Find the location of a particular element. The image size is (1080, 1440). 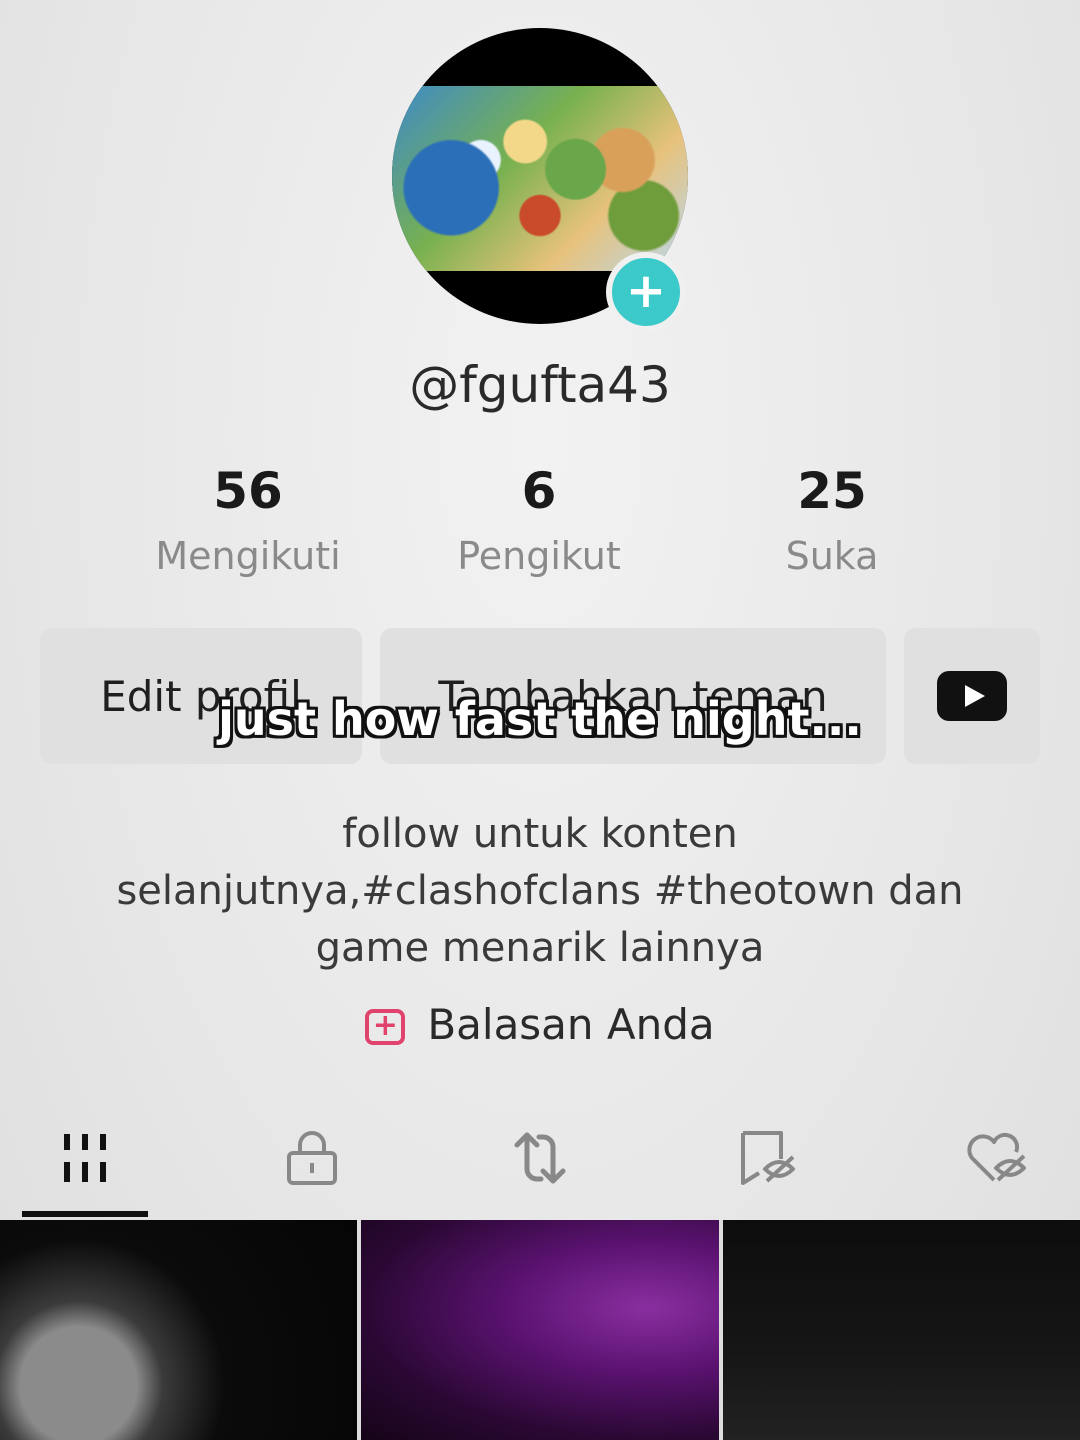

bio-line: follow untuk konten is located at coordinates (540, 834).